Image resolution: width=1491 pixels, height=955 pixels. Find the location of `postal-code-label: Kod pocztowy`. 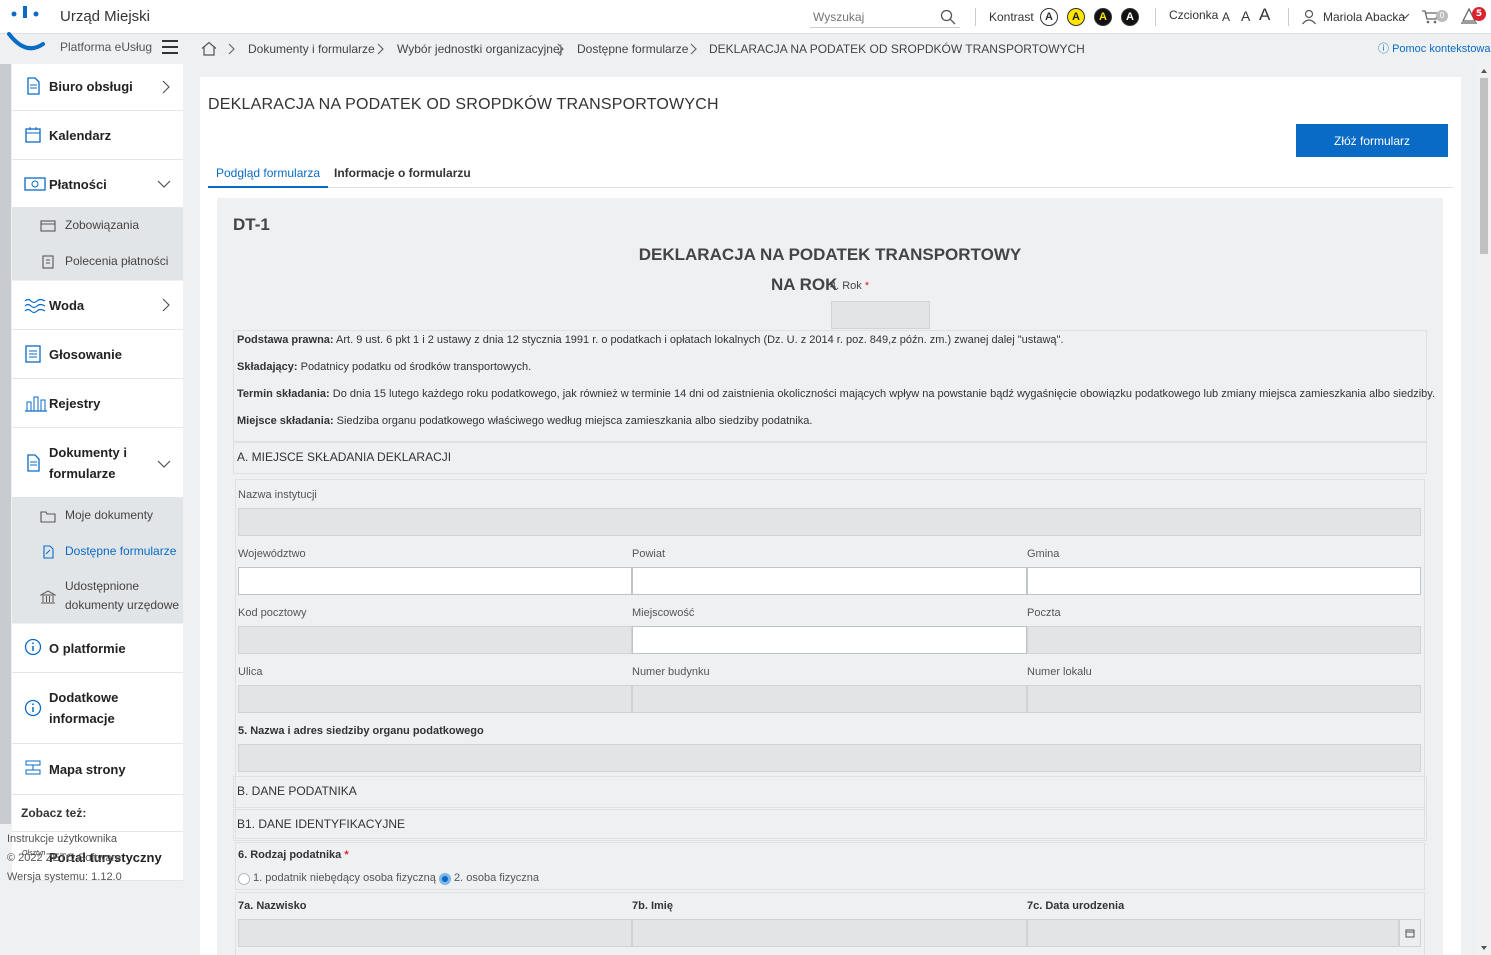

postal-code-label: Kod pocztowy is located at coordinates (272, 613).